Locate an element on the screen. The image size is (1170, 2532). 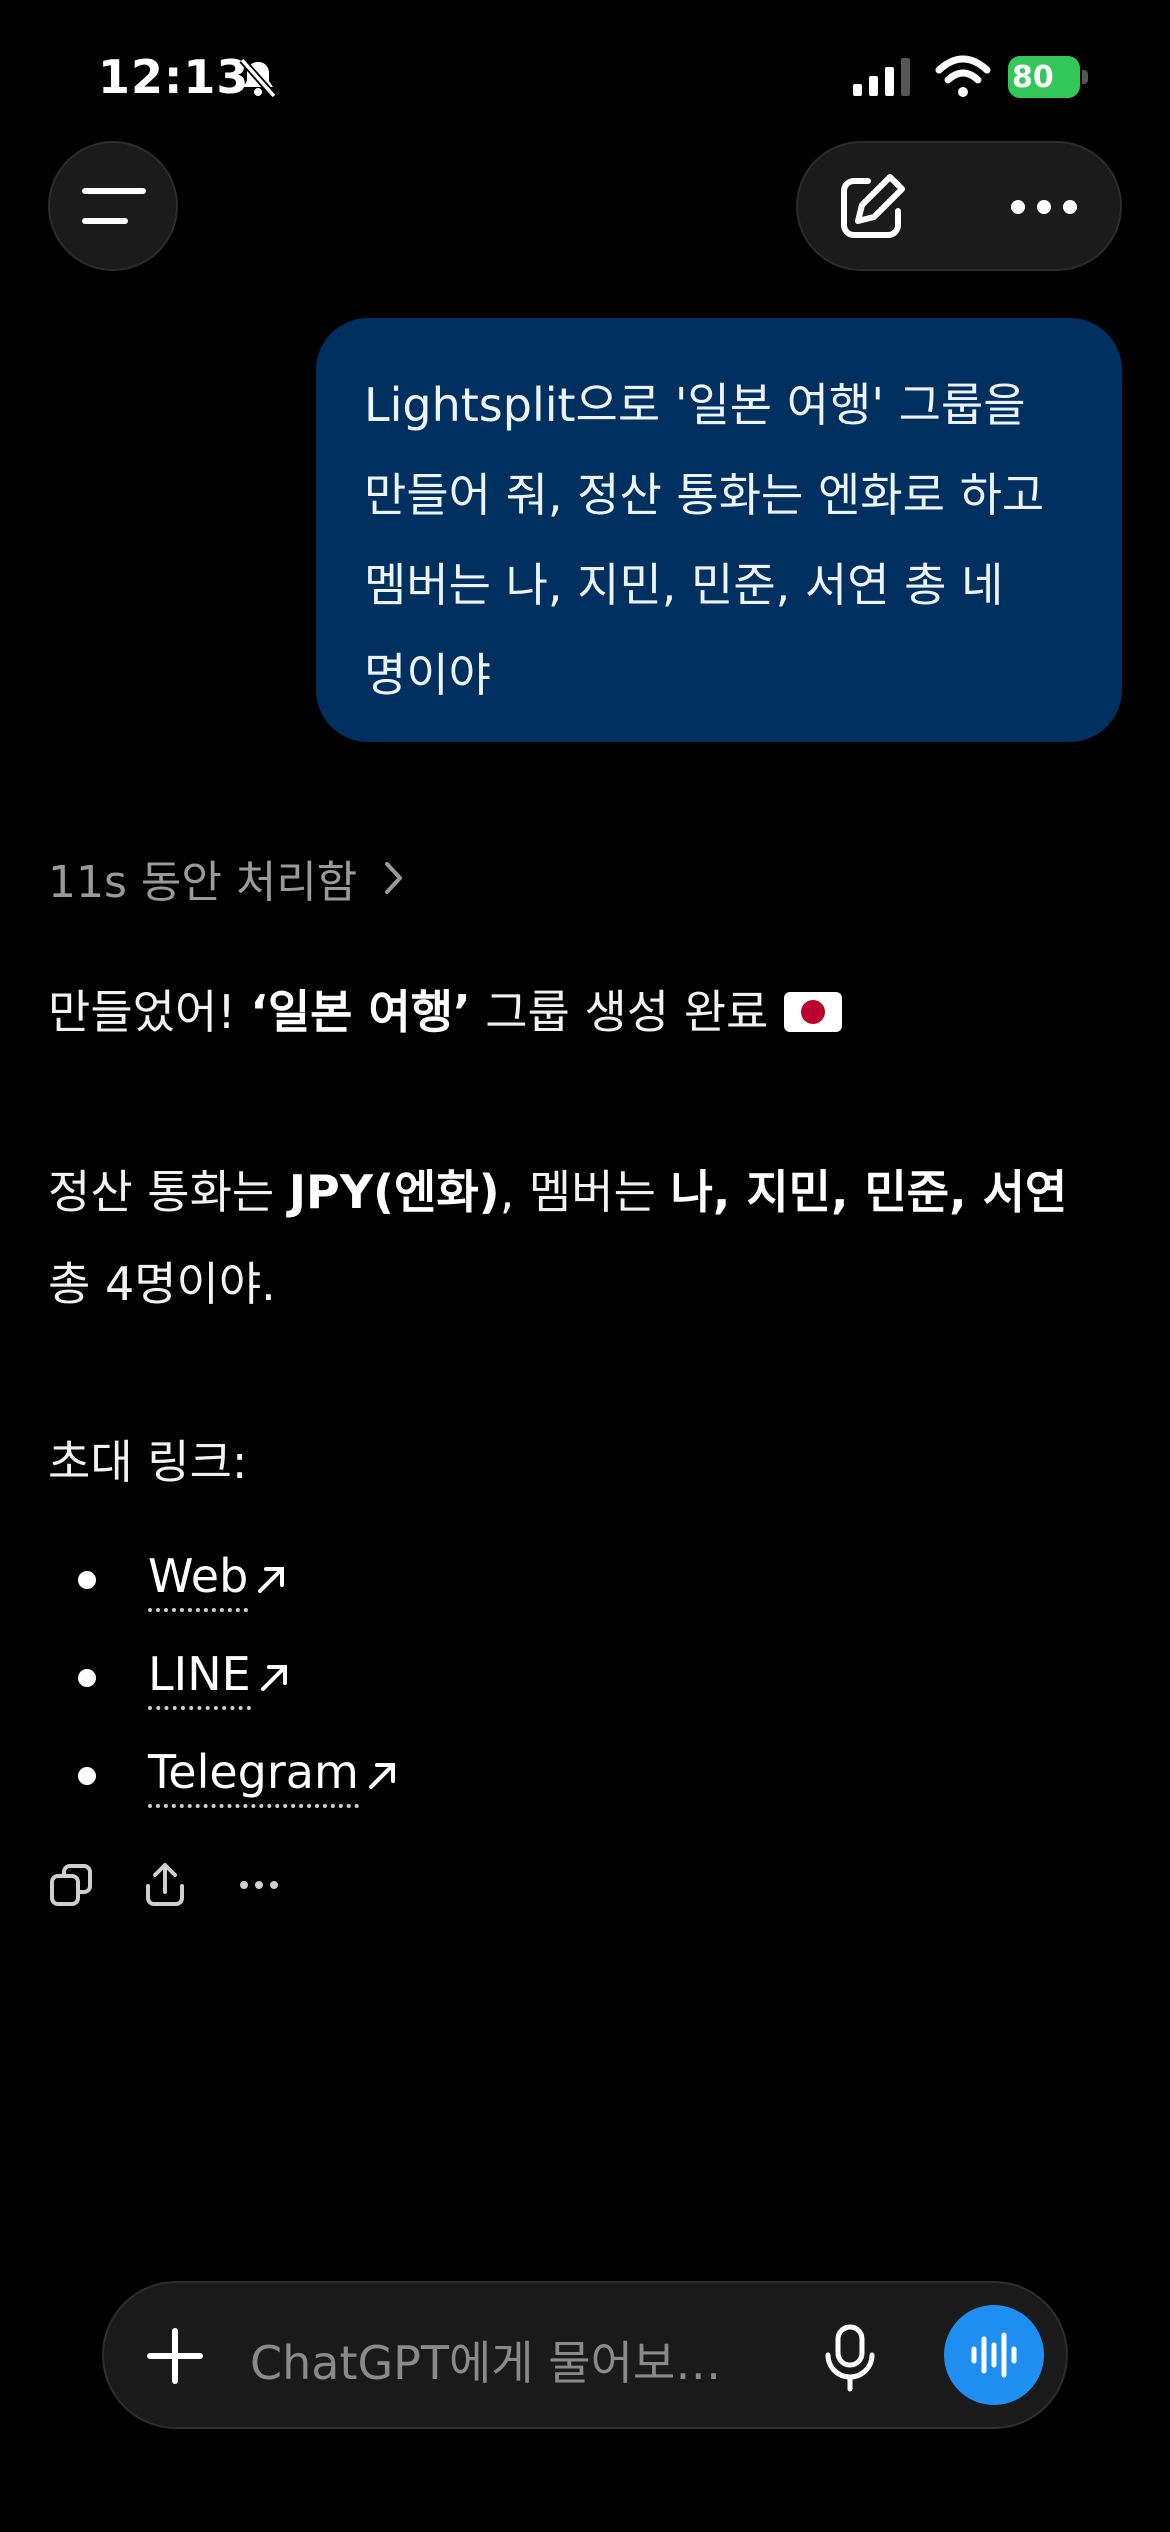
response-text: , 멤버는 is located at coordinates (585, 1192).